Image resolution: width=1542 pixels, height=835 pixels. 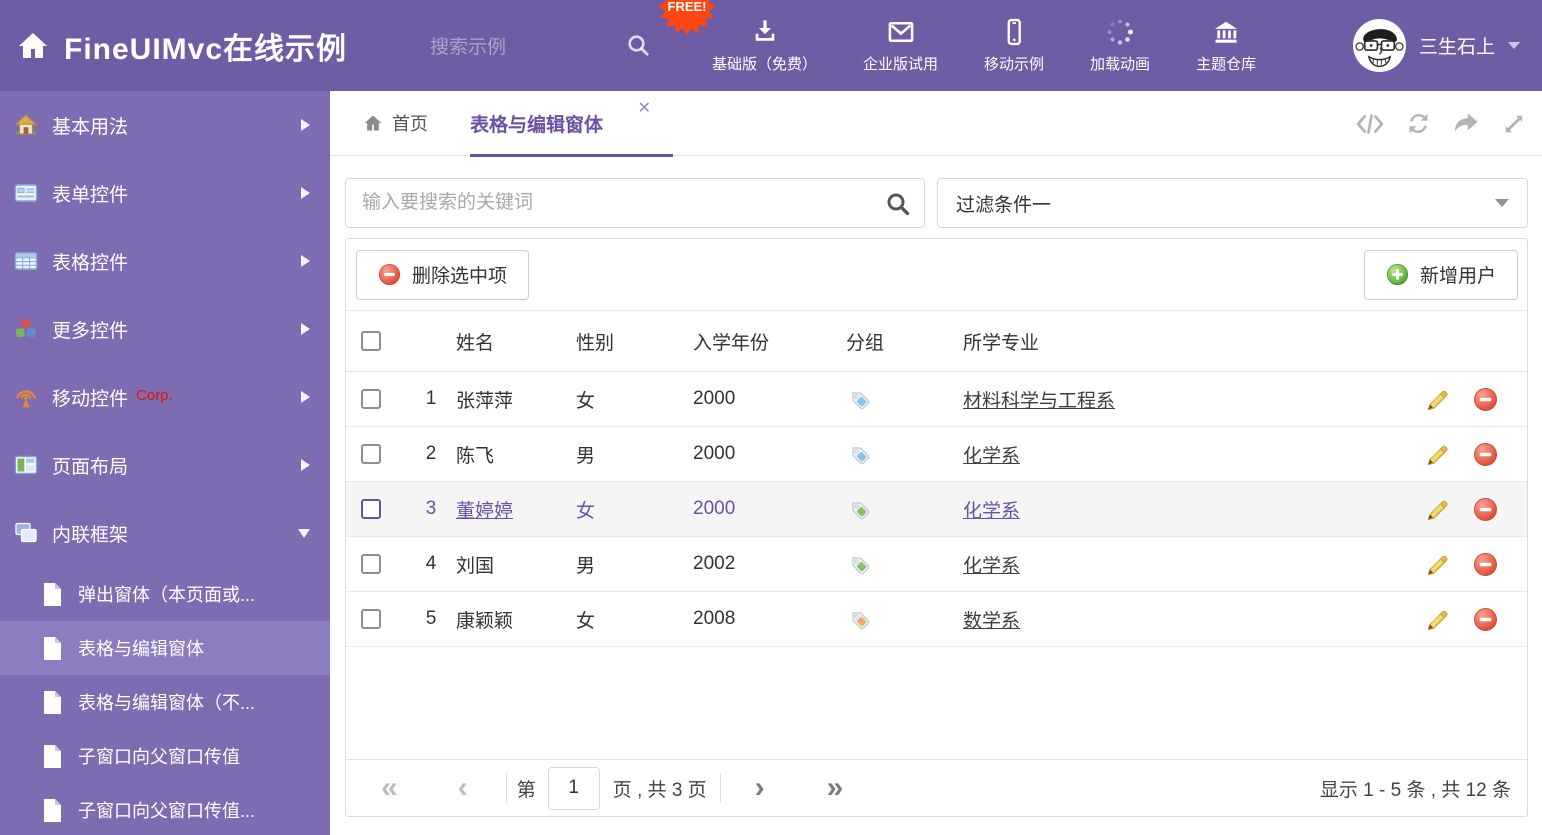 What do you see at coordinates (1120, 46) in the screenshot?
I see `nav-item-loading-animation: 加载动画` at bounding box center [1120, 46].